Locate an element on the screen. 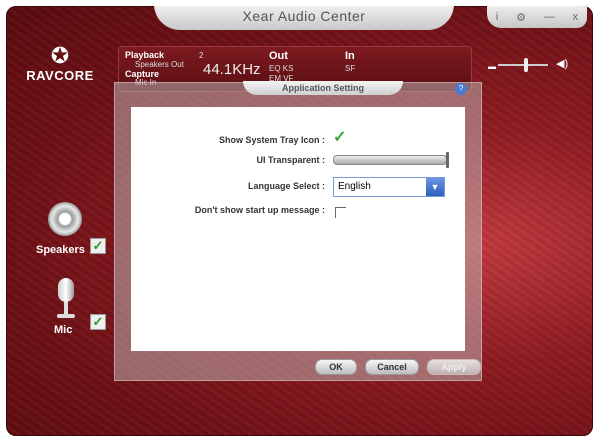  info-button: i is located at coordinates (497, 17).